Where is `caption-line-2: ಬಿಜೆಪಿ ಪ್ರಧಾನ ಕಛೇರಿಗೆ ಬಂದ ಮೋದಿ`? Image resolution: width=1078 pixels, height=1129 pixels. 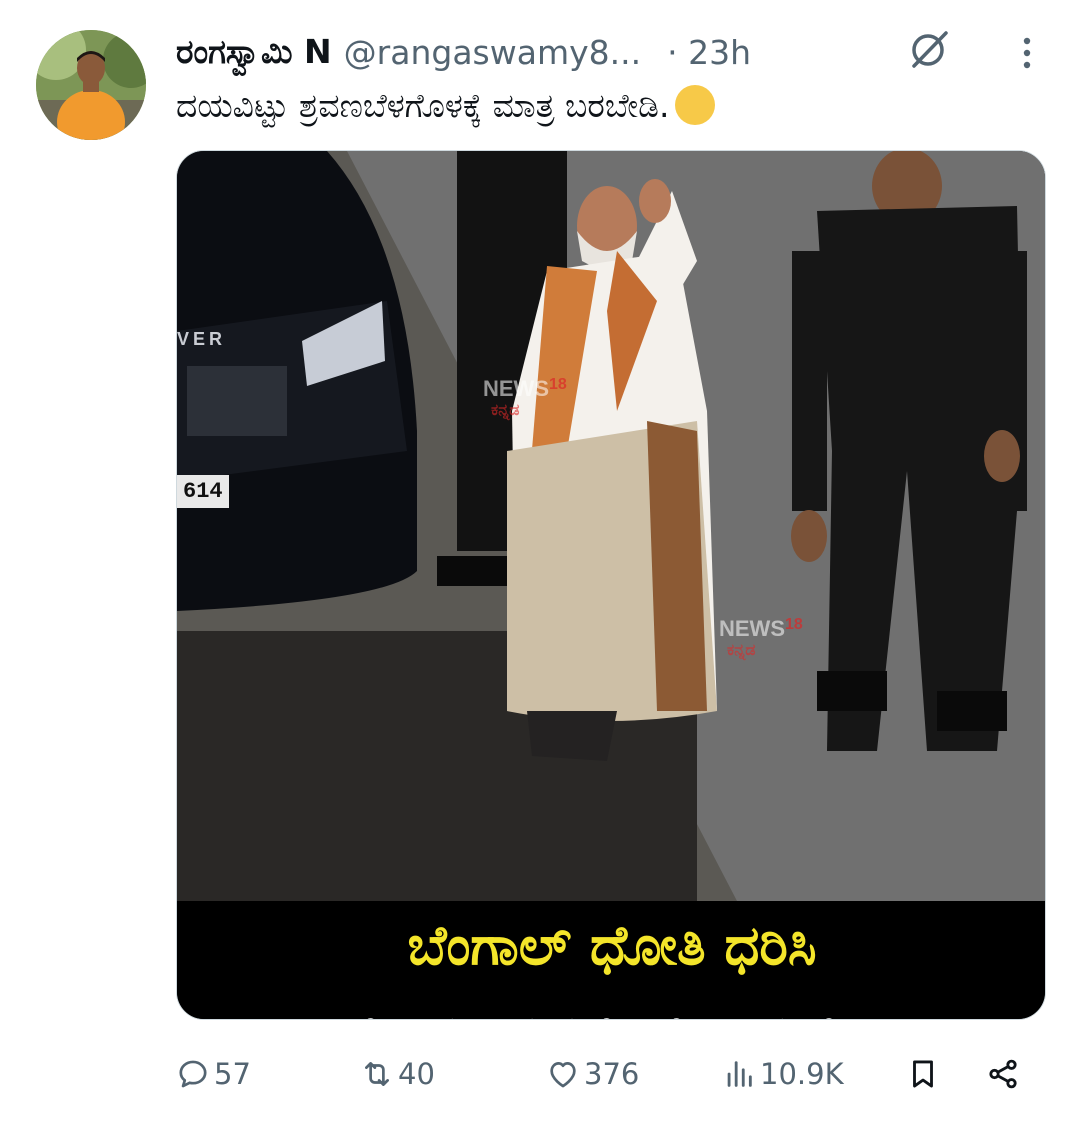 caption-line-2: ಬಿಜೆಪಿ ಪ್ರಧಾನ ಕಛೇರಿಗೆ ಬಂದ ಮೋದಿ is located at coordinates (611, 1011).